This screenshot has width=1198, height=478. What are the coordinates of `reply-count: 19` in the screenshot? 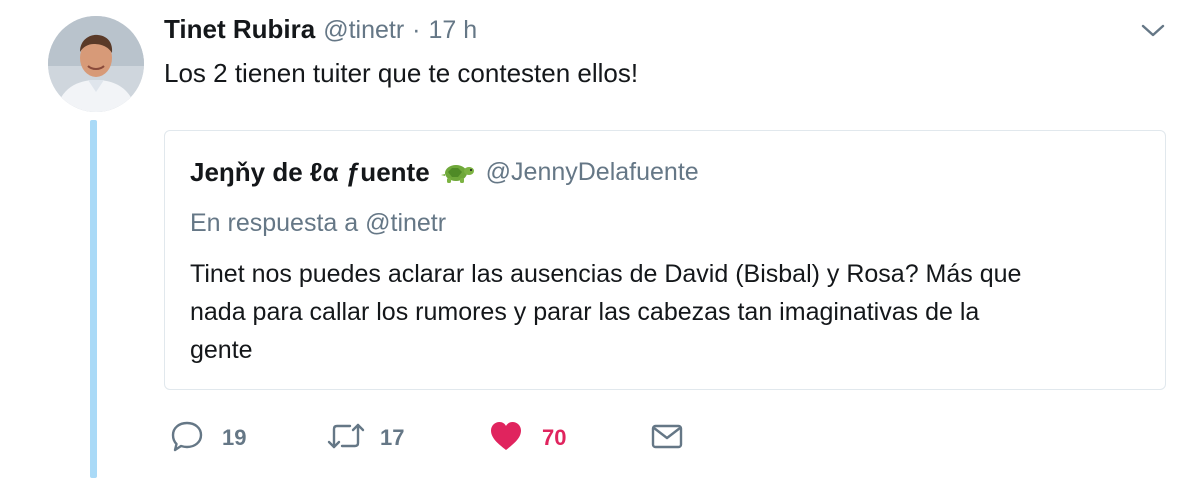 It's located at (234, 437).